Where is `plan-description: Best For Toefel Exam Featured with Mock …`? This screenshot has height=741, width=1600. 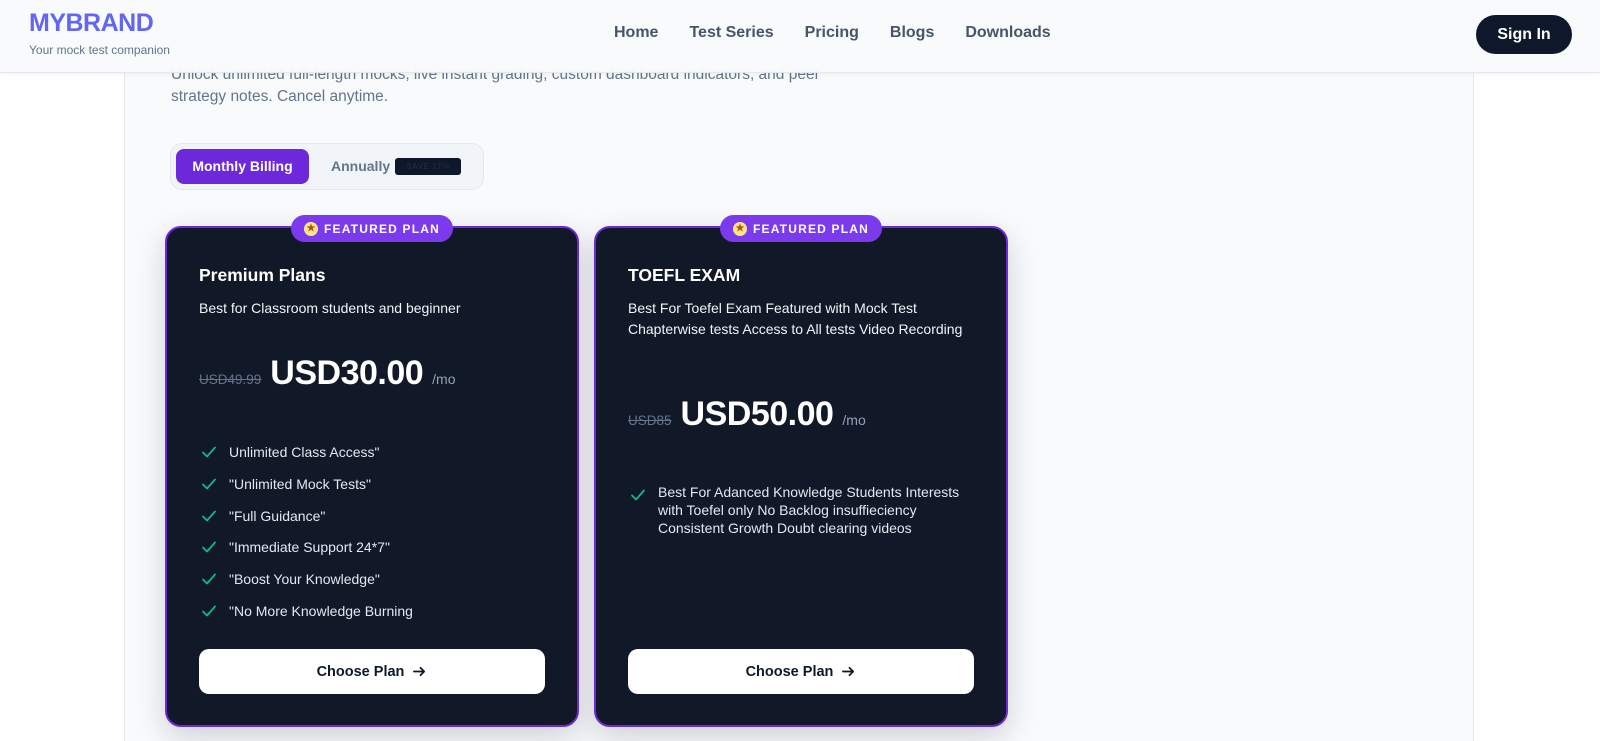 plan-description: Best For Toefel Exam Featured with Mock … is located at coordinates (795, 318).